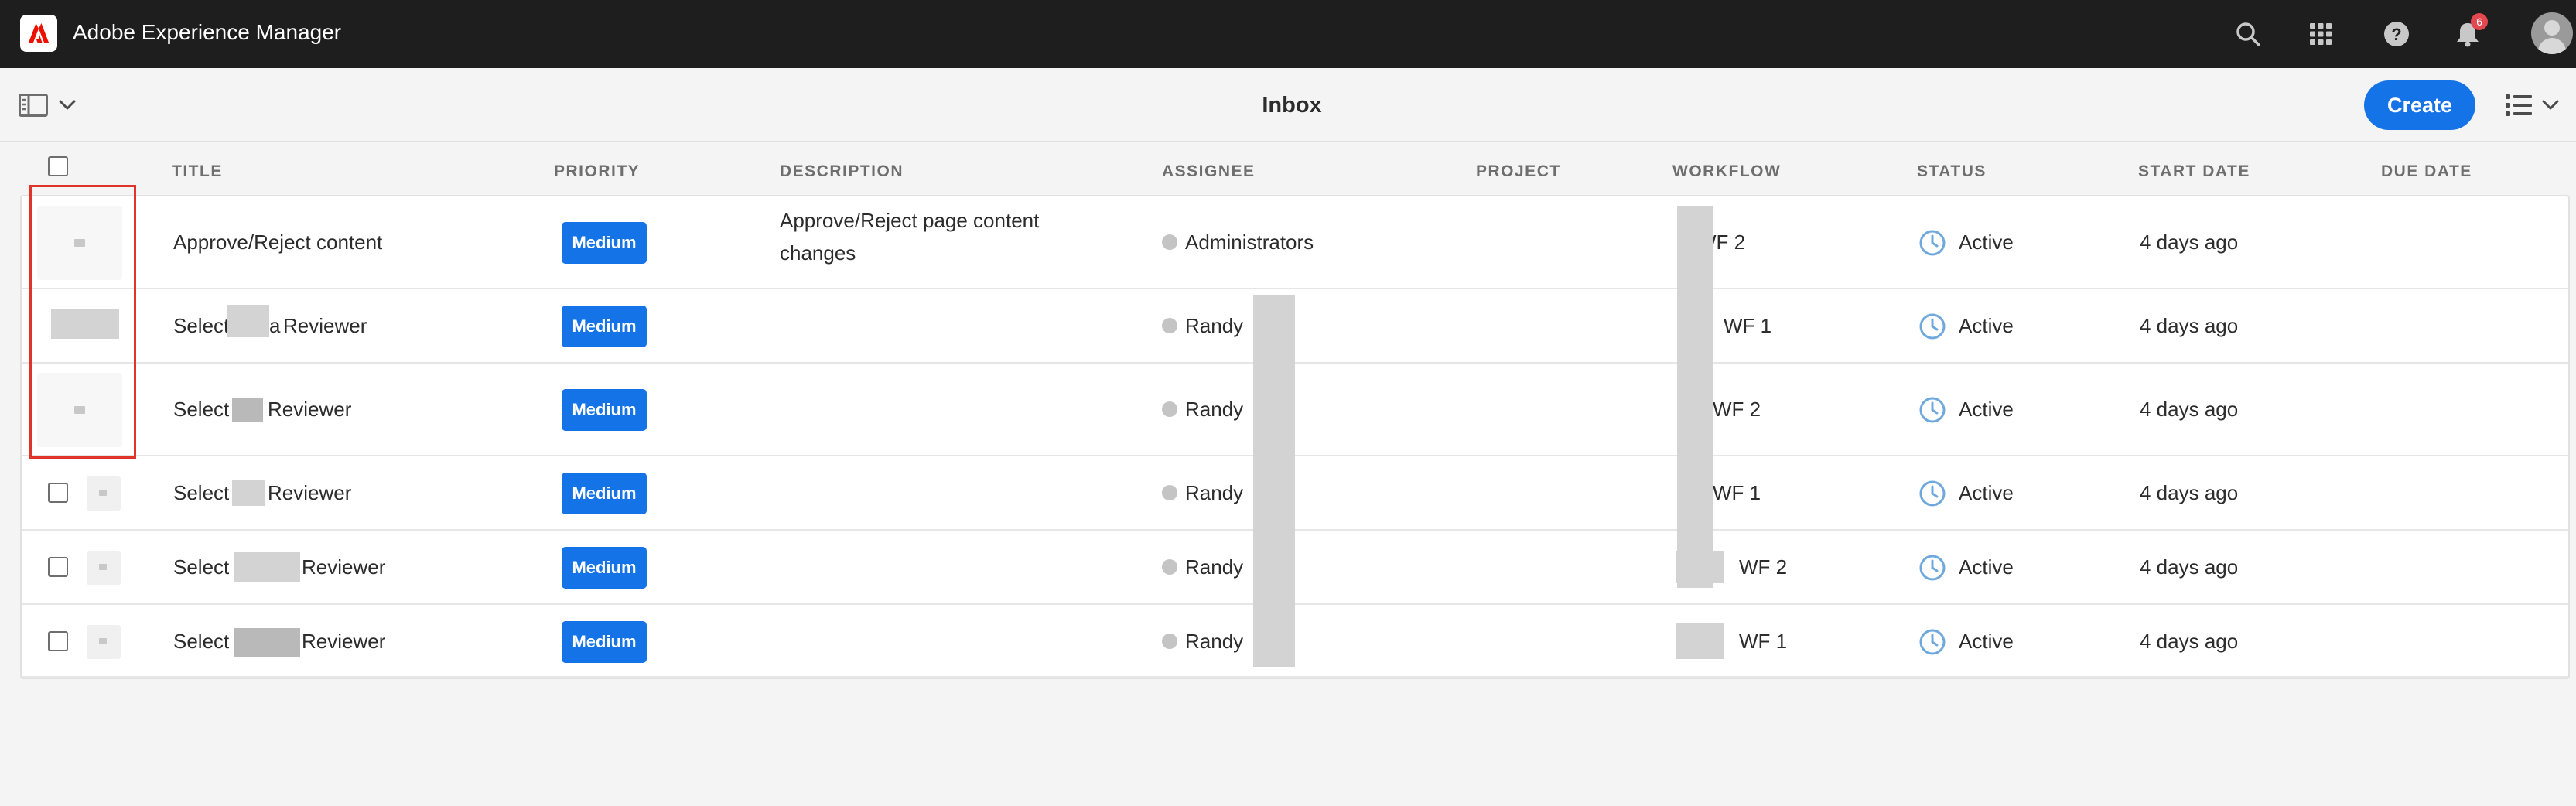  What do you see at coordinates (207, 33) in the screenshot?
I see `app-title: Adobe Experience Manager` at bounding box center [207, 33].